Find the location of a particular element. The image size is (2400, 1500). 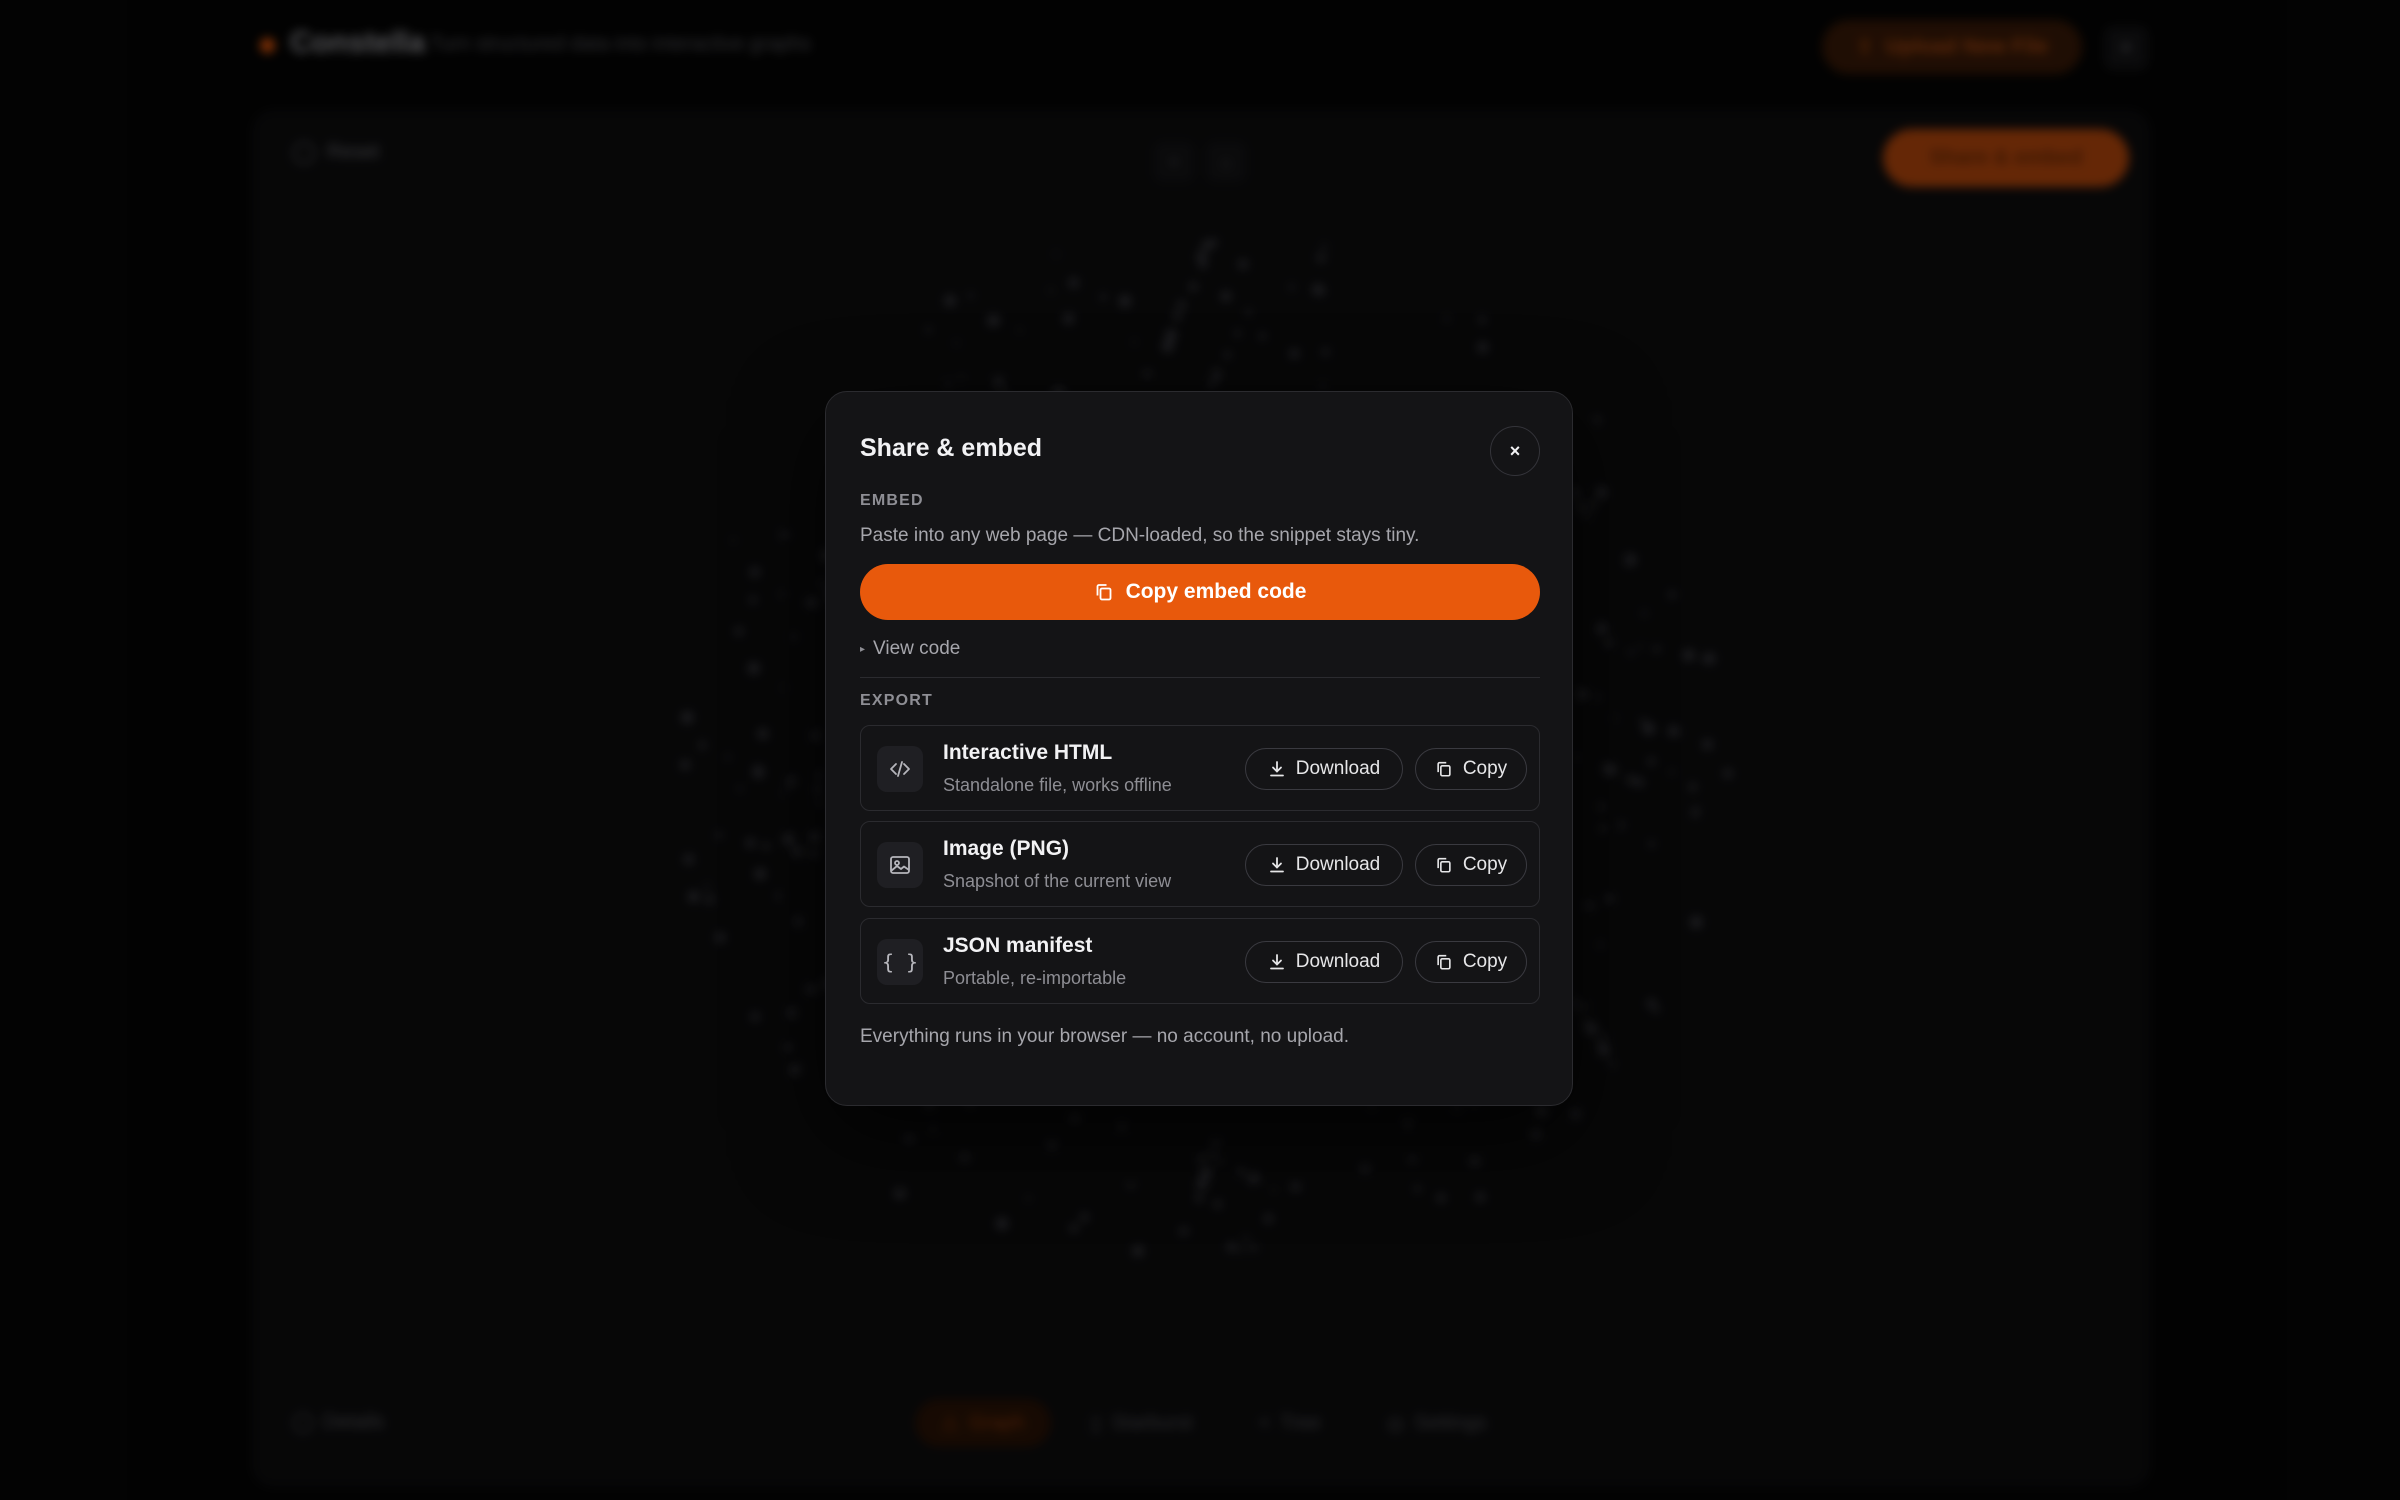

braces-icon: { } is located at coordinates (900, 962).